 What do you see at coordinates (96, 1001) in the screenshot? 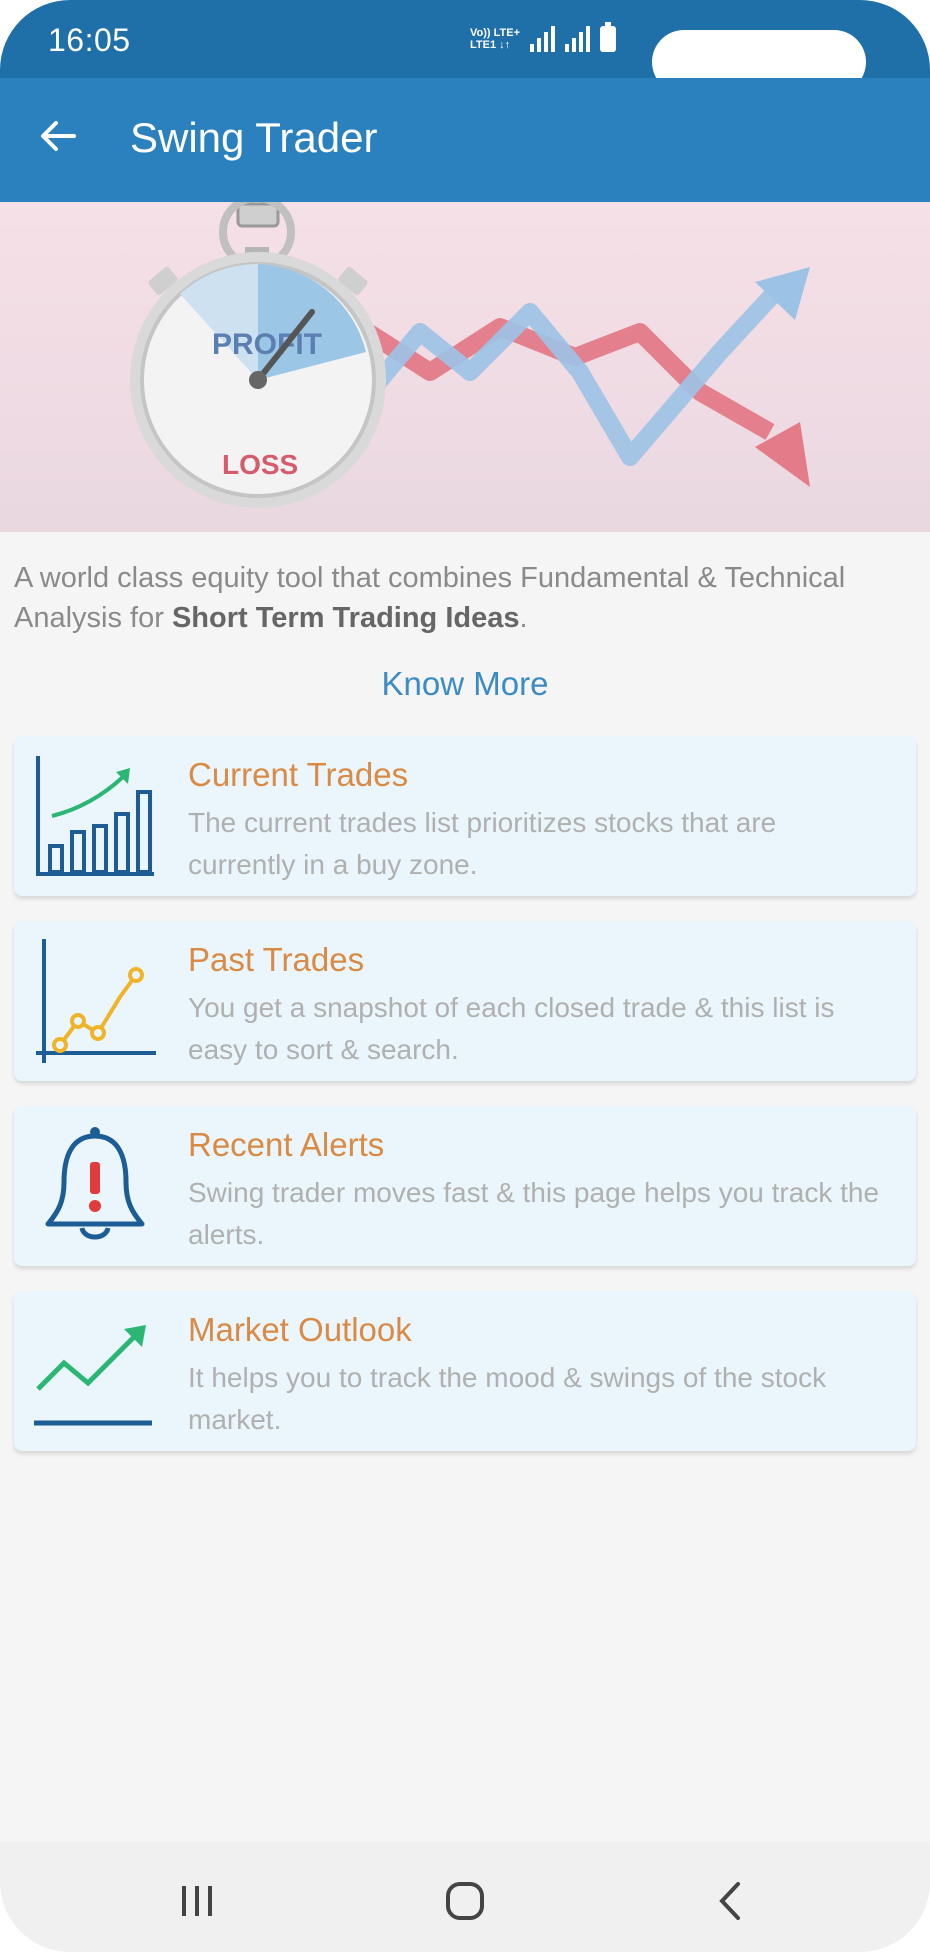
I see `line-chart-icon` at bounding box center [96, 1001].